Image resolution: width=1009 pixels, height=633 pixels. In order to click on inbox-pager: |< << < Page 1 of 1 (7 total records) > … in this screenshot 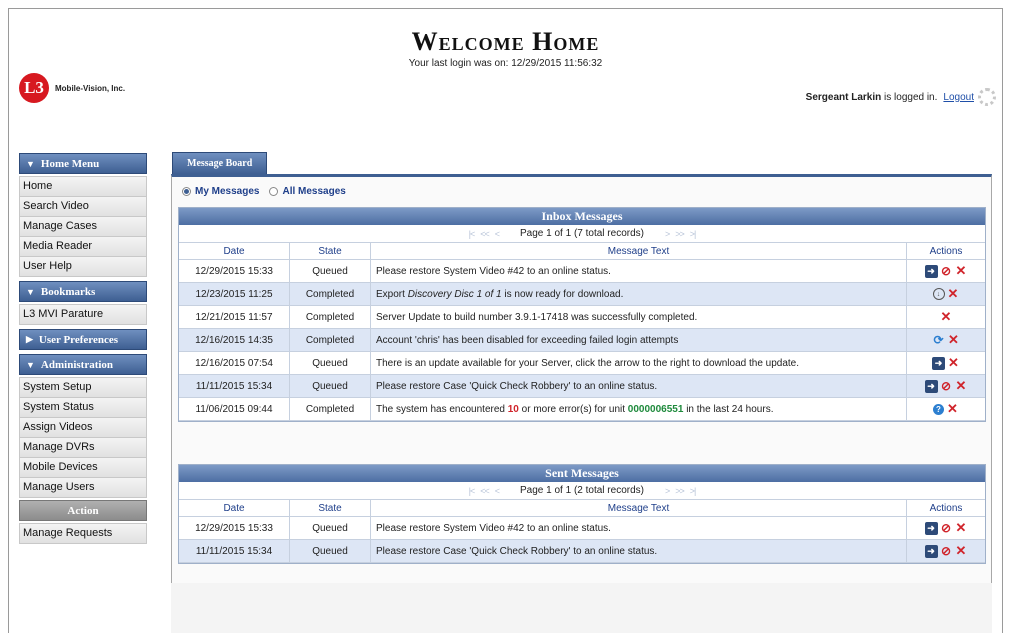, I will do `click(582, 234)`.